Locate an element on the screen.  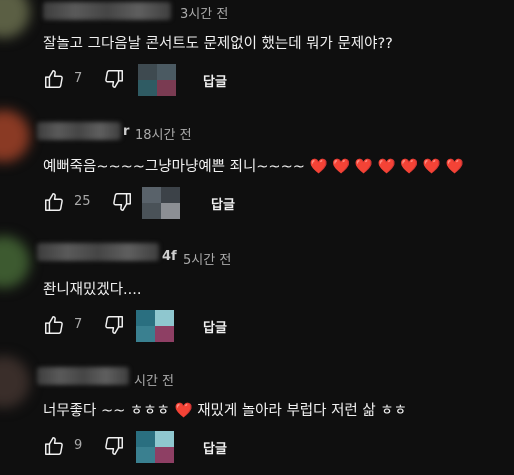
heart-emoji-icon: ❤️ ❤️ ❤️ ❤️ ❤️ ❤️ ❤️ is located at coordinates (386, 167).